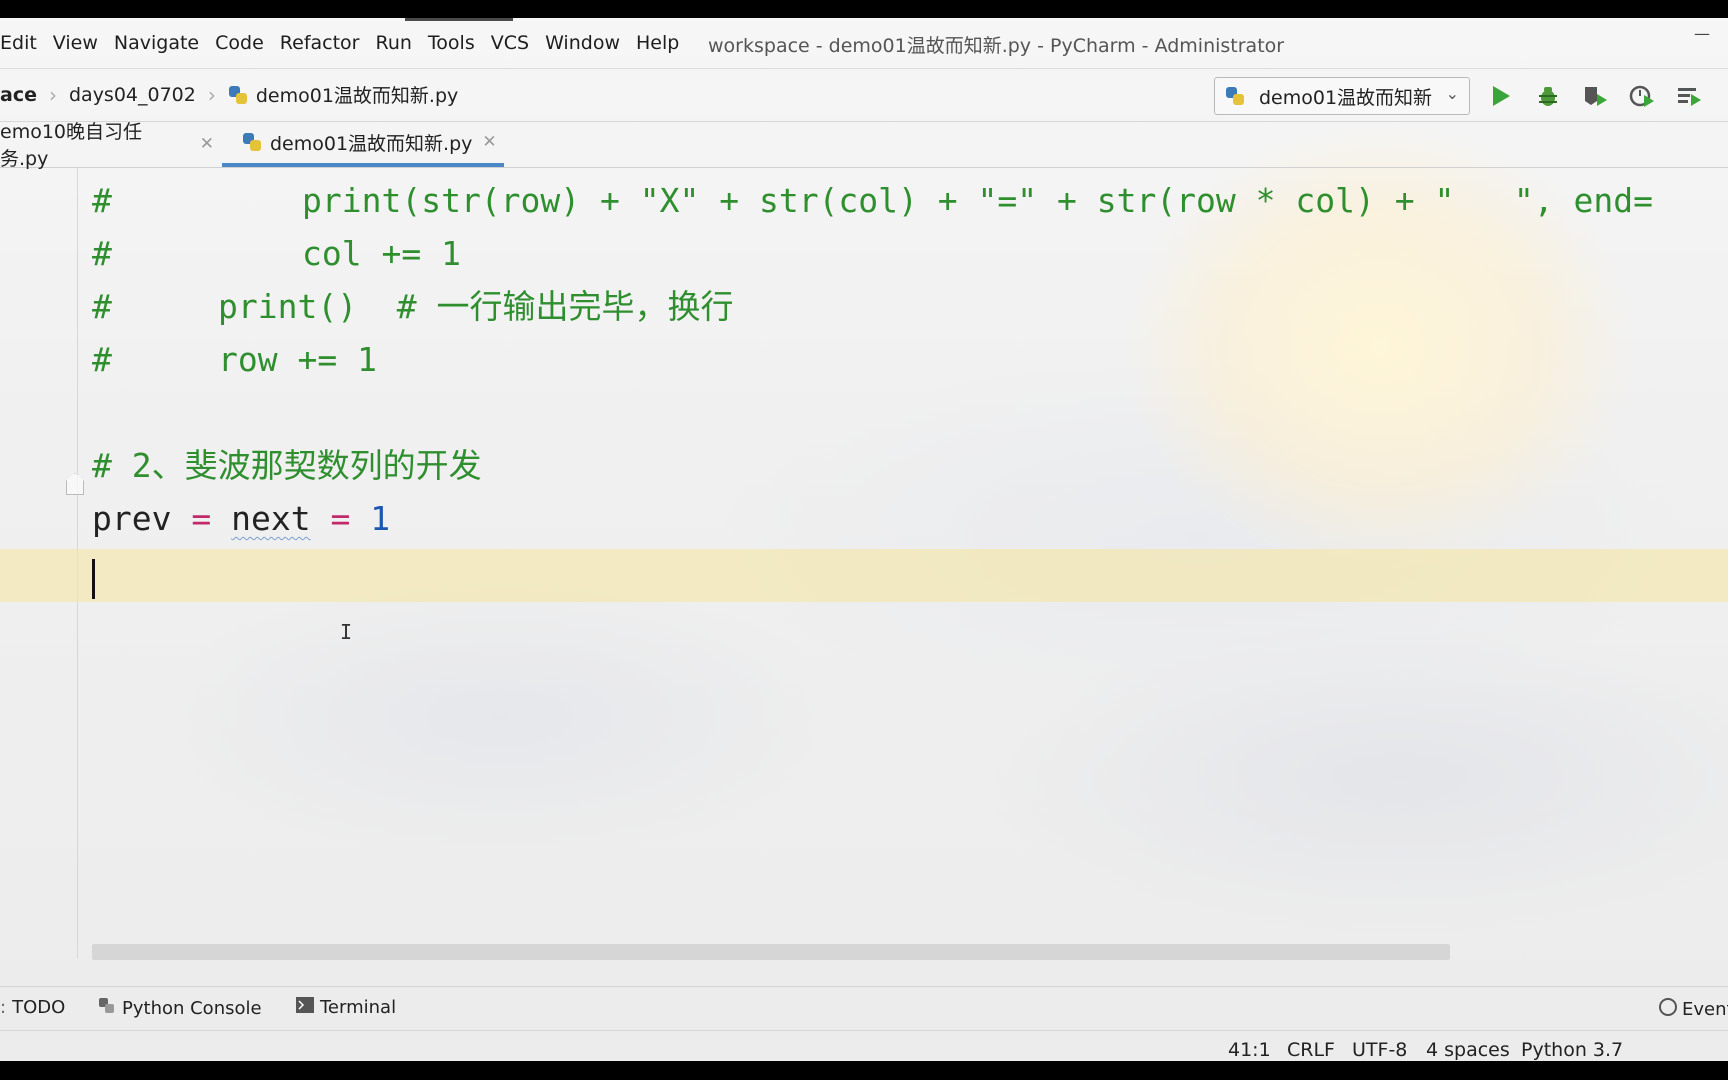 Image resolution: width=1728 pixels, height=1080 pixels. Describe the element at coordinates (18, 43) in the screenshot. I see `menu-edit: Edit` at that location.